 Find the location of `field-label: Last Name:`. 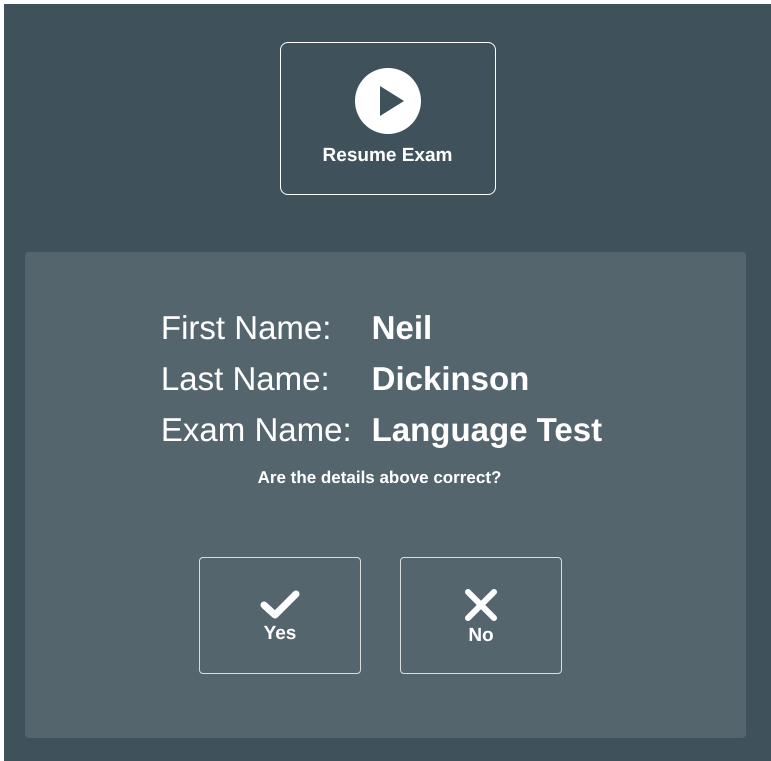

field-label: Last Name: is located at coordinates (245, 379).